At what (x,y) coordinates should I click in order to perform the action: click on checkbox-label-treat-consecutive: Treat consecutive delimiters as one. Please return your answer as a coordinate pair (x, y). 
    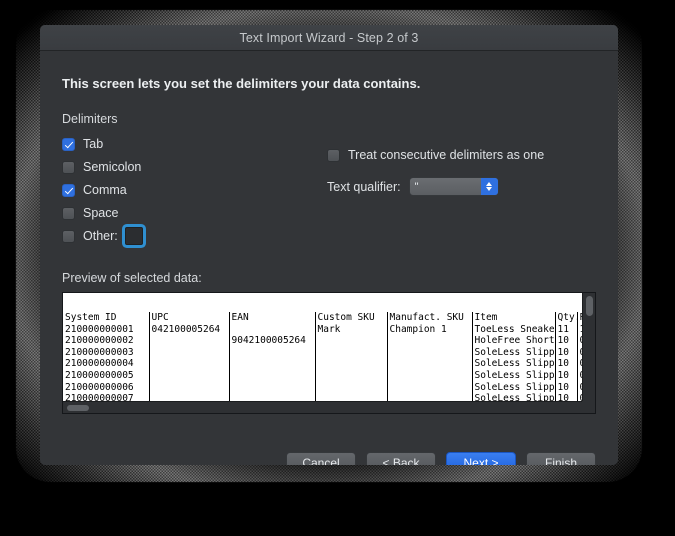
    Looking at the image, I should click on (446, 155).